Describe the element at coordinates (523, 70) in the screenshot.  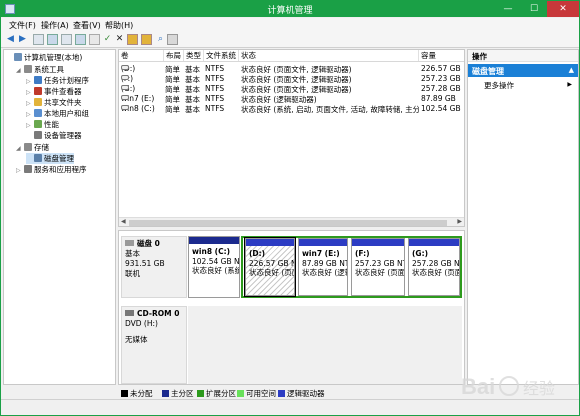
I see `actions-section-disk-management: 磁盘管理 ▲` at that location.